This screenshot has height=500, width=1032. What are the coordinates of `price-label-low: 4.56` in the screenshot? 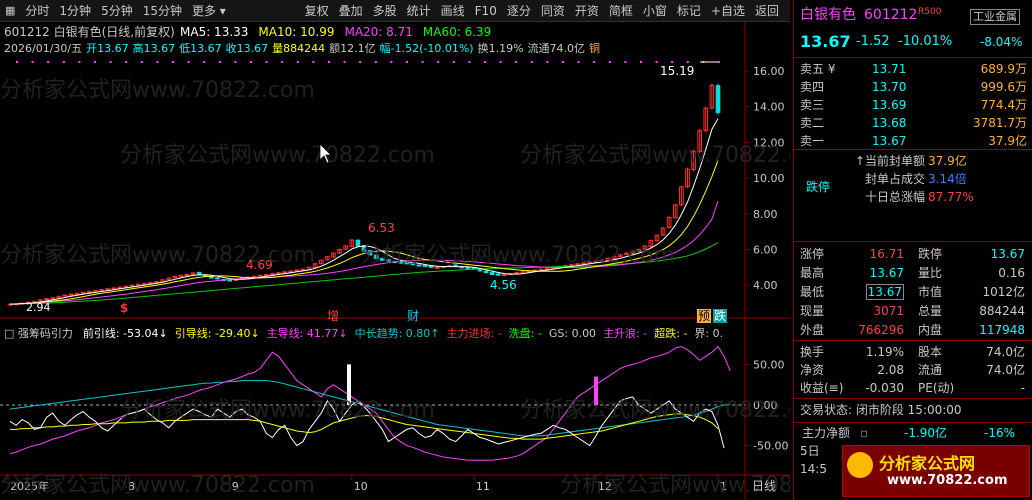 It's located at (503, 285).